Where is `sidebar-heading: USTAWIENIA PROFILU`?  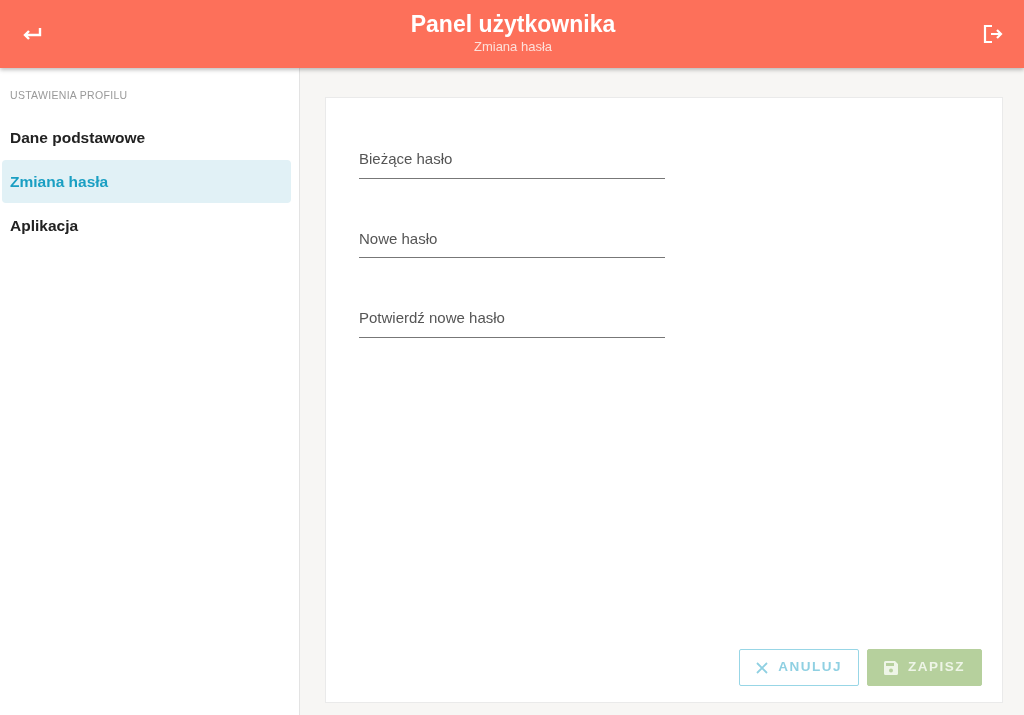
sidebar-heading: USTAWIENIA PROFILU is located at coordinates (69, 95).